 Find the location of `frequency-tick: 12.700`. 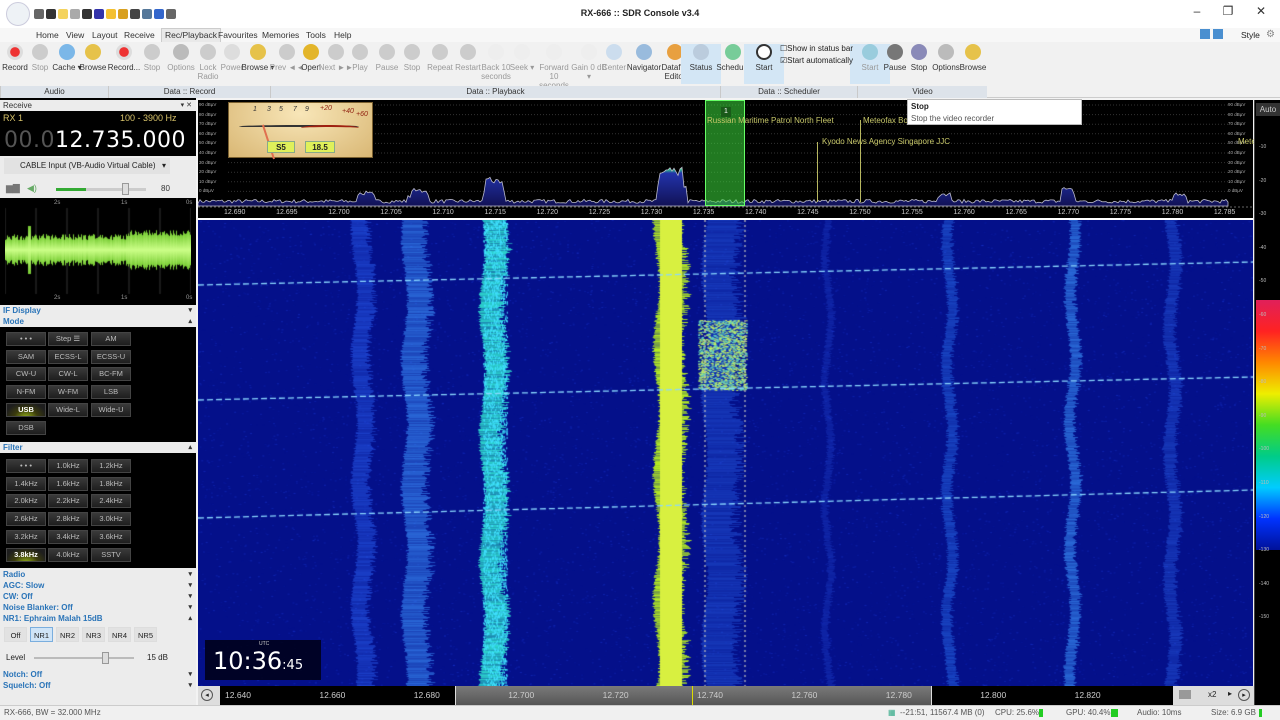

frequency-tick: 12.700 is located at coordinates (339, 212).